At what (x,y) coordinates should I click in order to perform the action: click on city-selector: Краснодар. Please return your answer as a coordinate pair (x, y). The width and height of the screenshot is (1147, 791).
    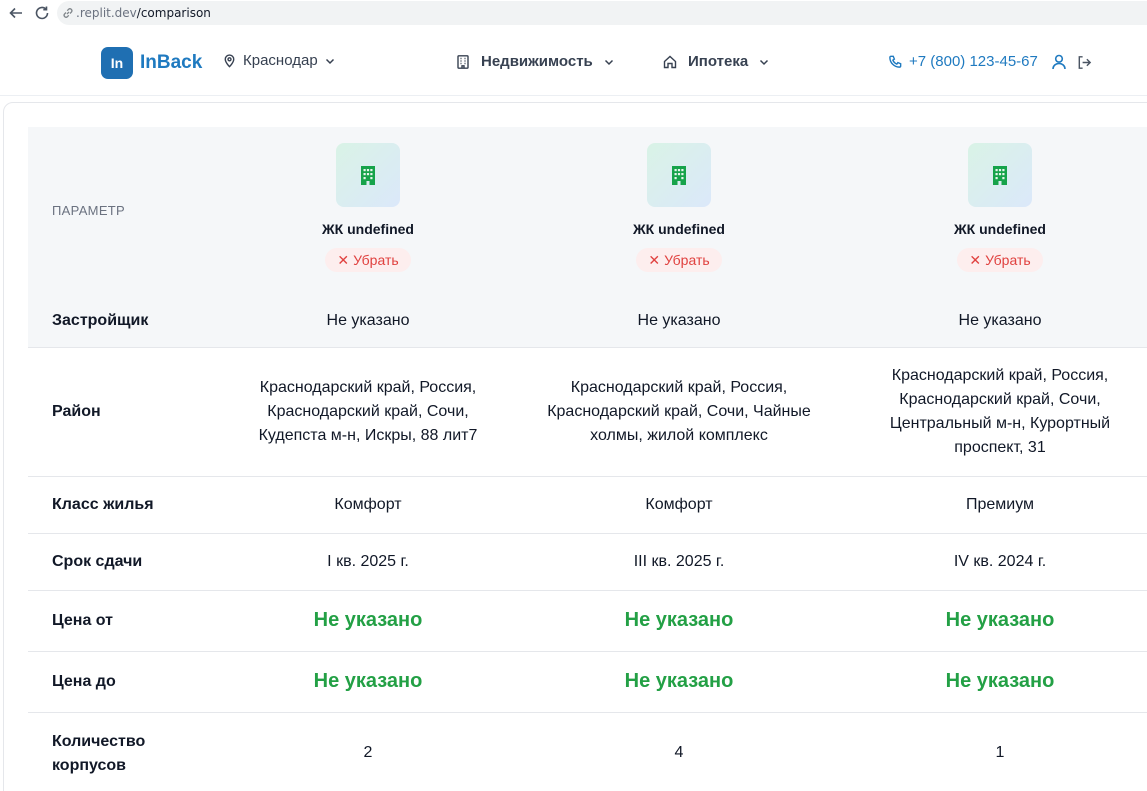
    Looking at the image, I should click on (279, 60).